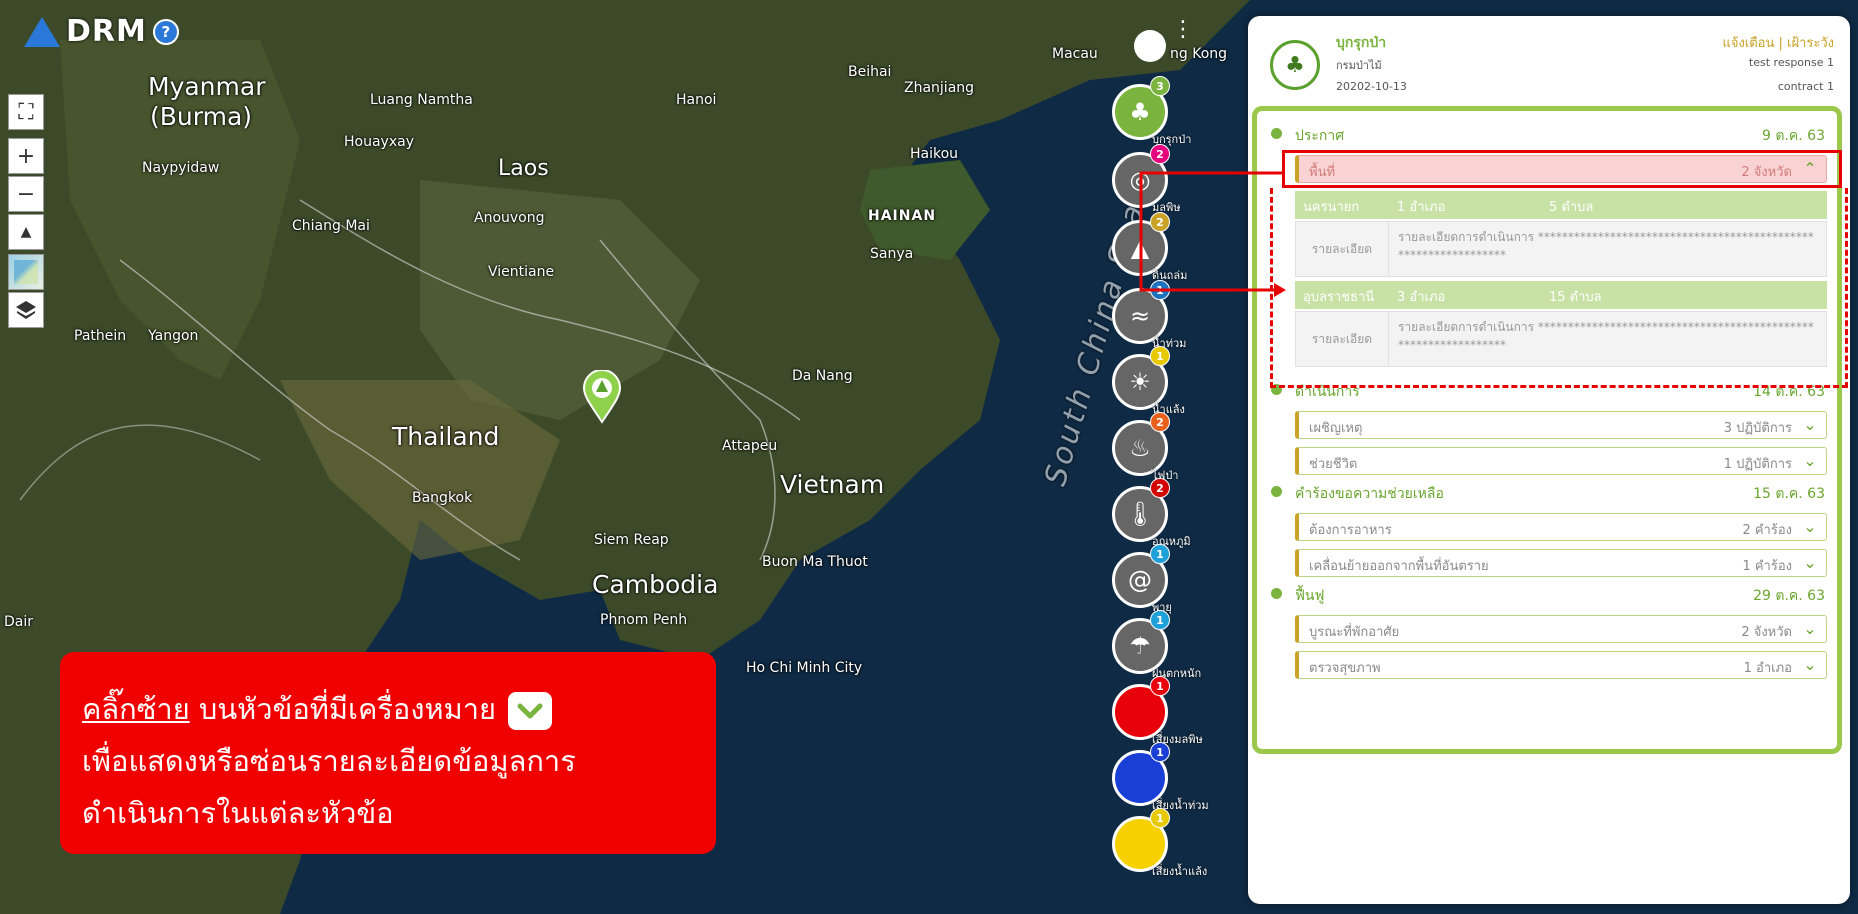 The height and width of the screenshot is (914, 1858). Describe the element at coordinates (1793, 136) in the screenshot. I see `section-date: 9 ต.ค. 63` at that location.